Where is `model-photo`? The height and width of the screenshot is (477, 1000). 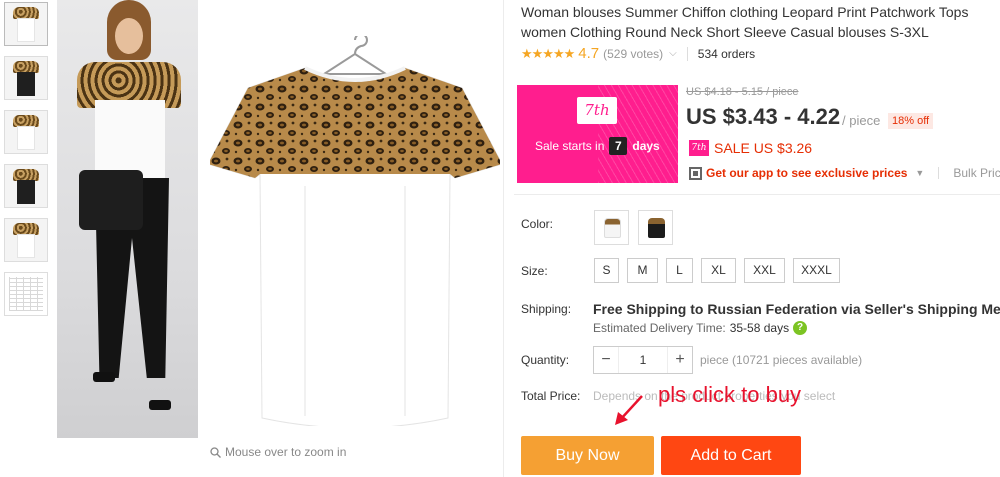
model-photo is located at coordinates (127, 219).